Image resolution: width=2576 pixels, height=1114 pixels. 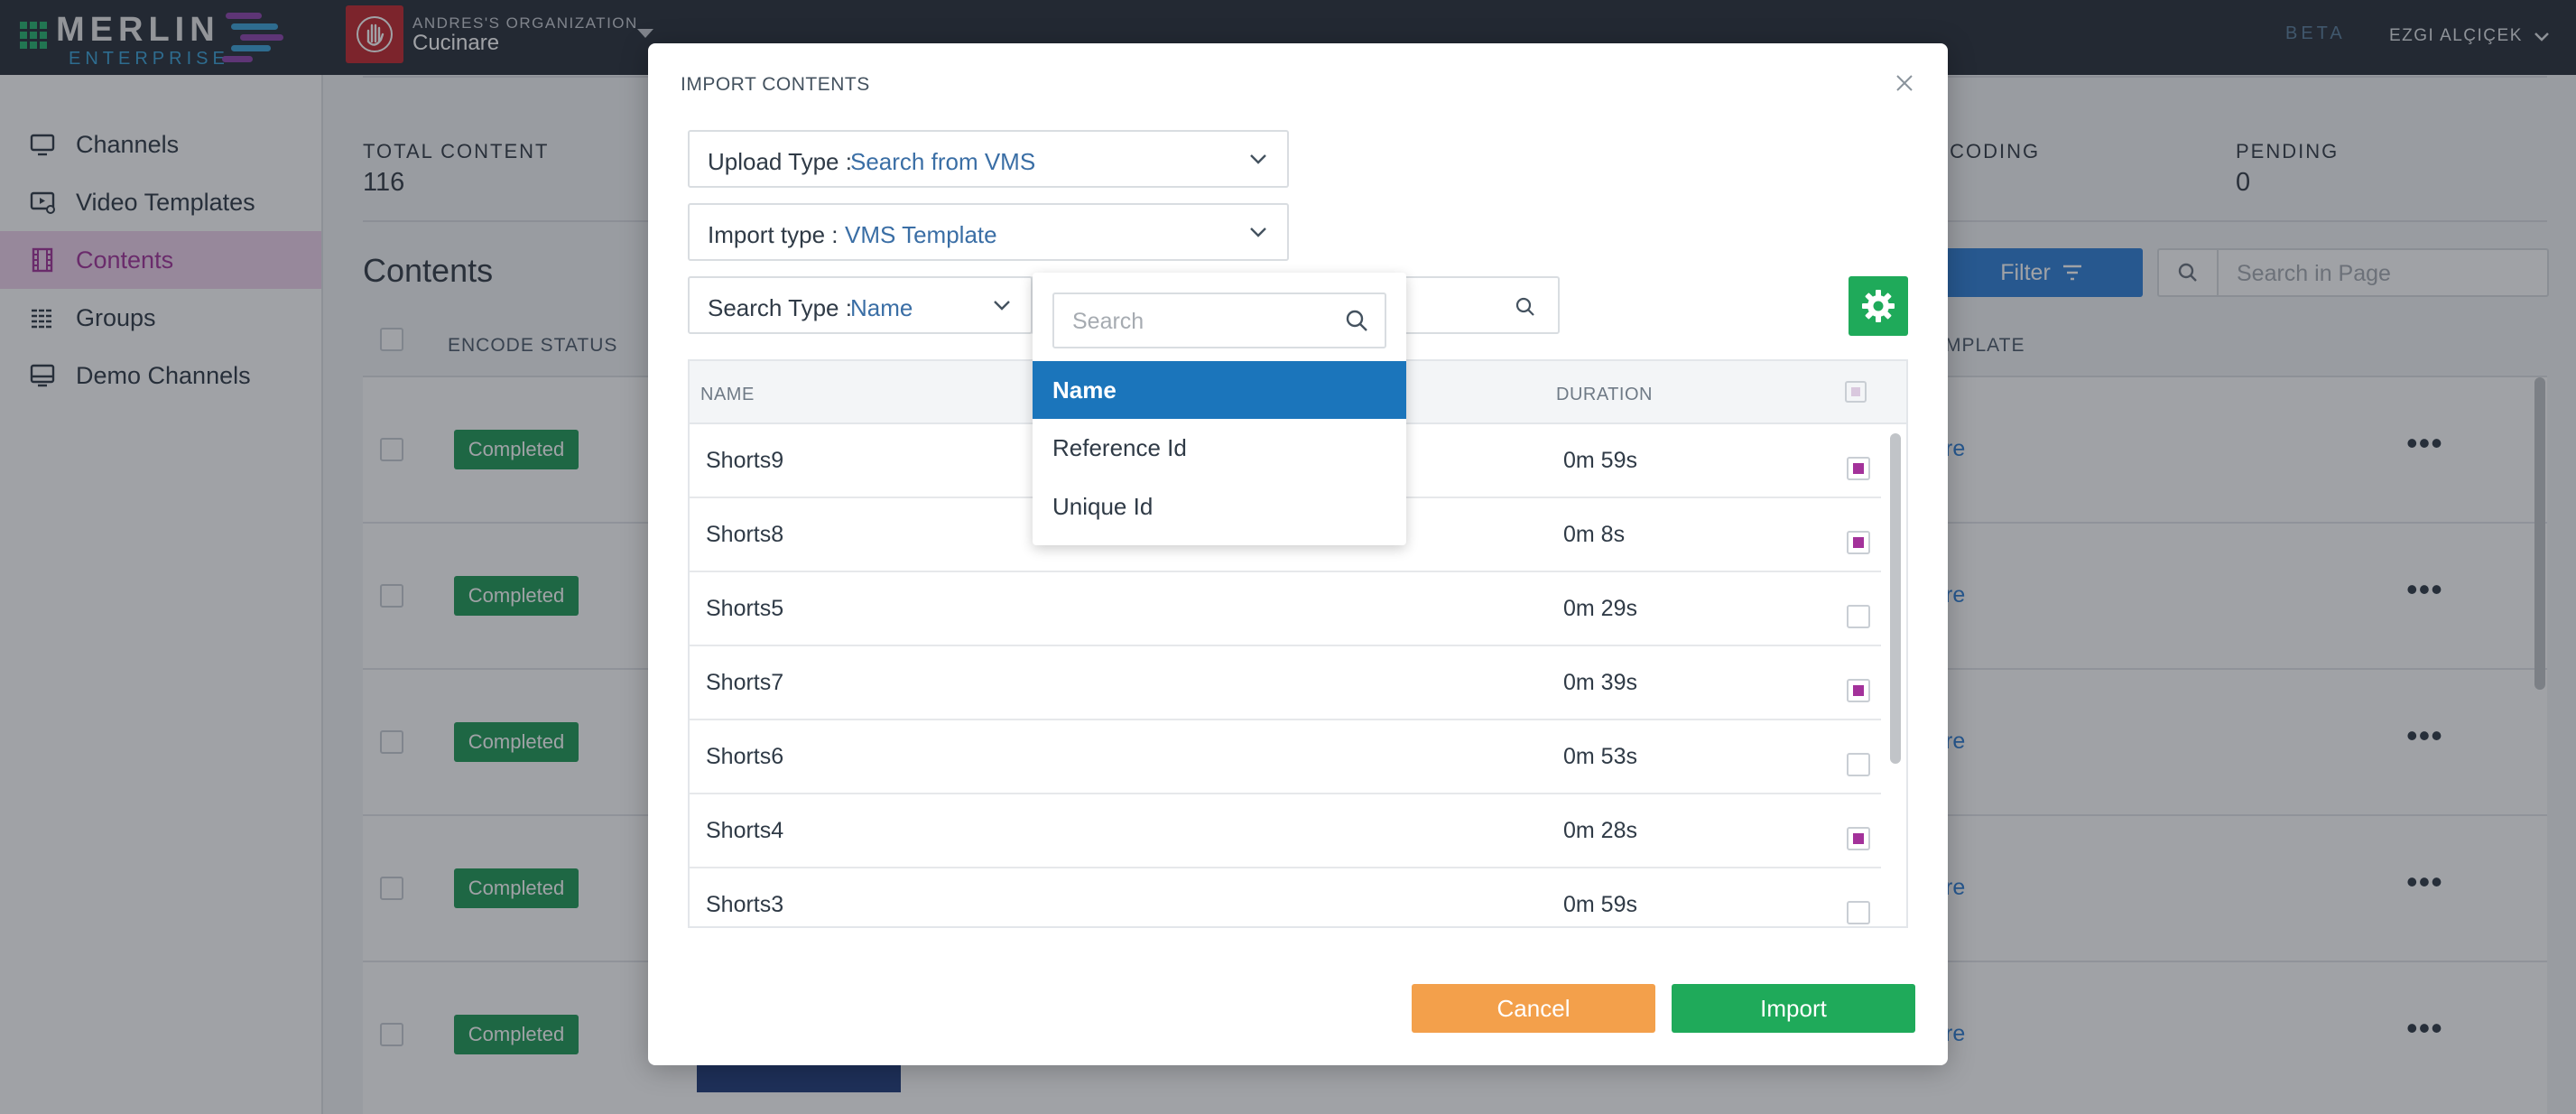 What do you see at coordinates (1219, 390) in the screenshot?
I see `dropdown-option-name: Name` at bounding box center [1219, 390].